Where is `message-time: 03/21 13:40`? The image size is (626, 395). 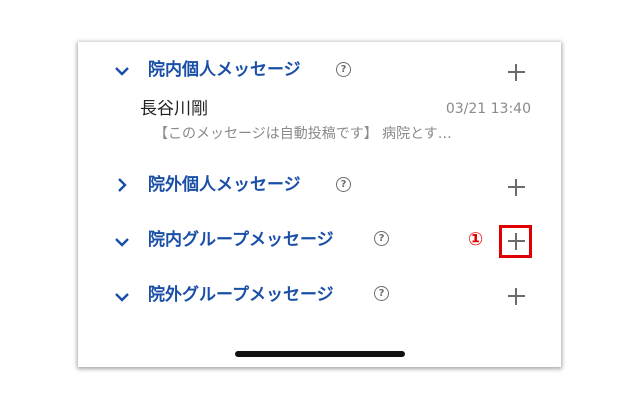
message-time: 03/21 13:40 is located at coordinates (488, 109).